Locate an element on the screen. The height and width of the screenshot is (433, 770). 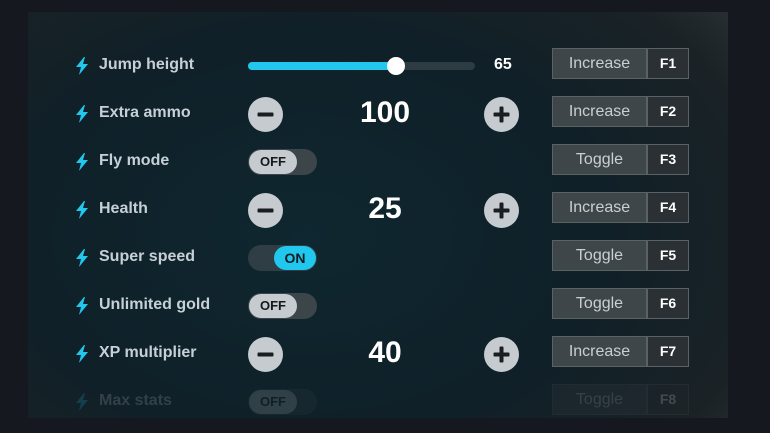
hotkey-badge: F4 is located at coordinates (668, 207).